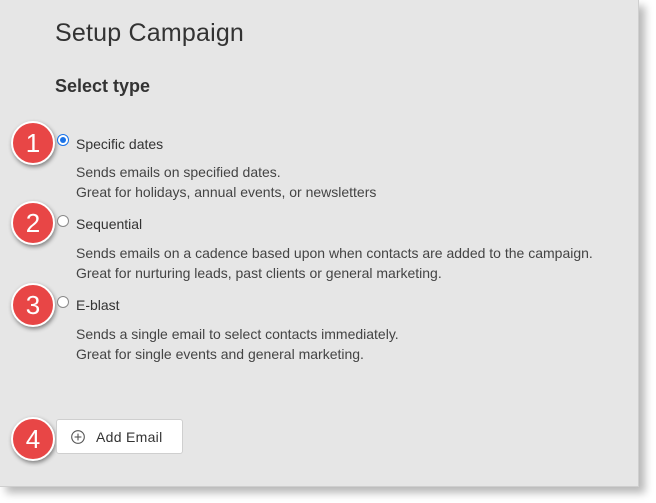 The image size is (656, 503). I want to click on section-title: Select type, so click(103, 86).